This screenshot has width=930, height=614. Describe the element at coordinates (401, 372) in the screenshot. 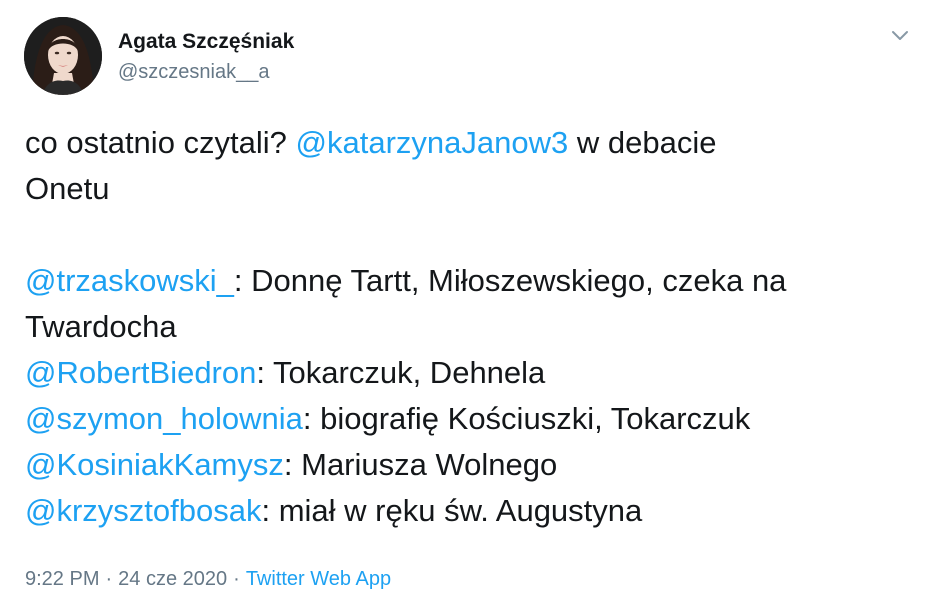

I see `answer-text: : Tokarczuk, Dehnela` at that location.